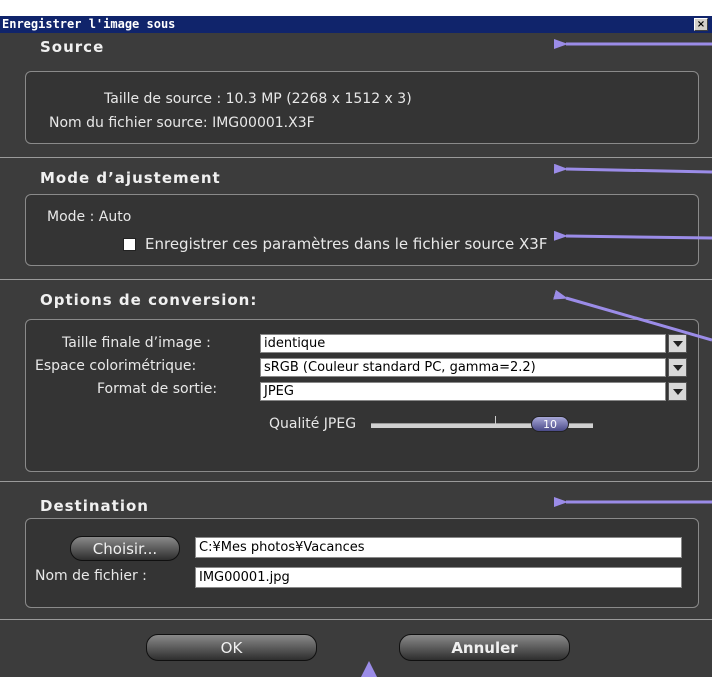 The width and height of the screenshot is (712, 677). What do you see at coordinates (677, 343) in the screenshot?
I see `final-size-dropdown-icon` at bounding box center [677, 343].